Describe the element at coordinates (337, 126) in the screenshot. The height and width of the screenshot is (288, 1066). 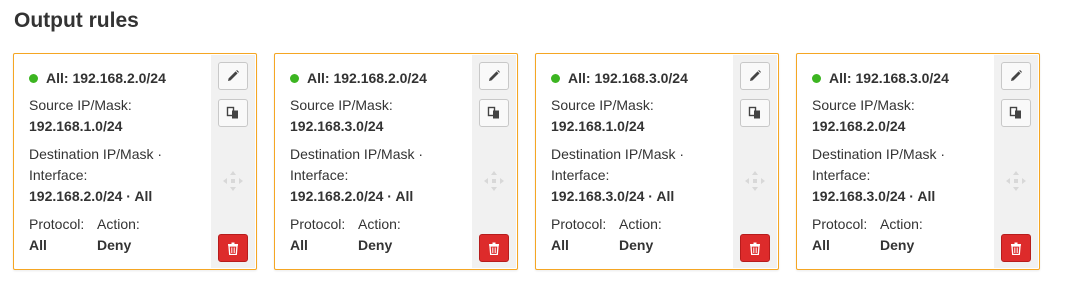
I see `source-value: 192.168.3.0/24` at that location.